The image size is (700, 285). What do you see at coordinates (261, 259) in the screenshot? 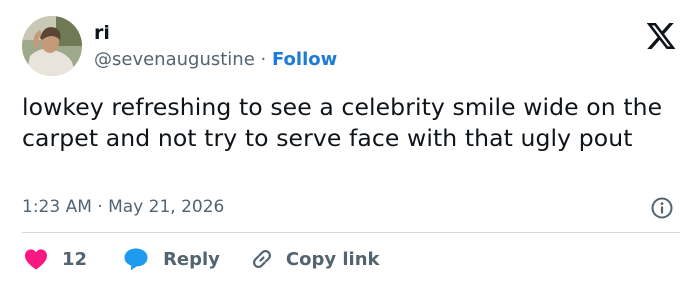
I see `link-icon` at bounding box center [261, 259].